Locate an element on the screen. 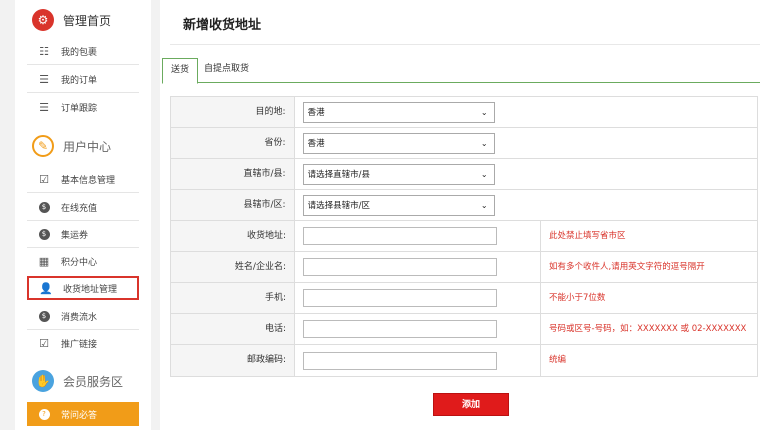 The width and height of the screenshot is (765, 430). form-row-mobile: 手机: 不能小于7位数 is located at coordinates (464, 298).